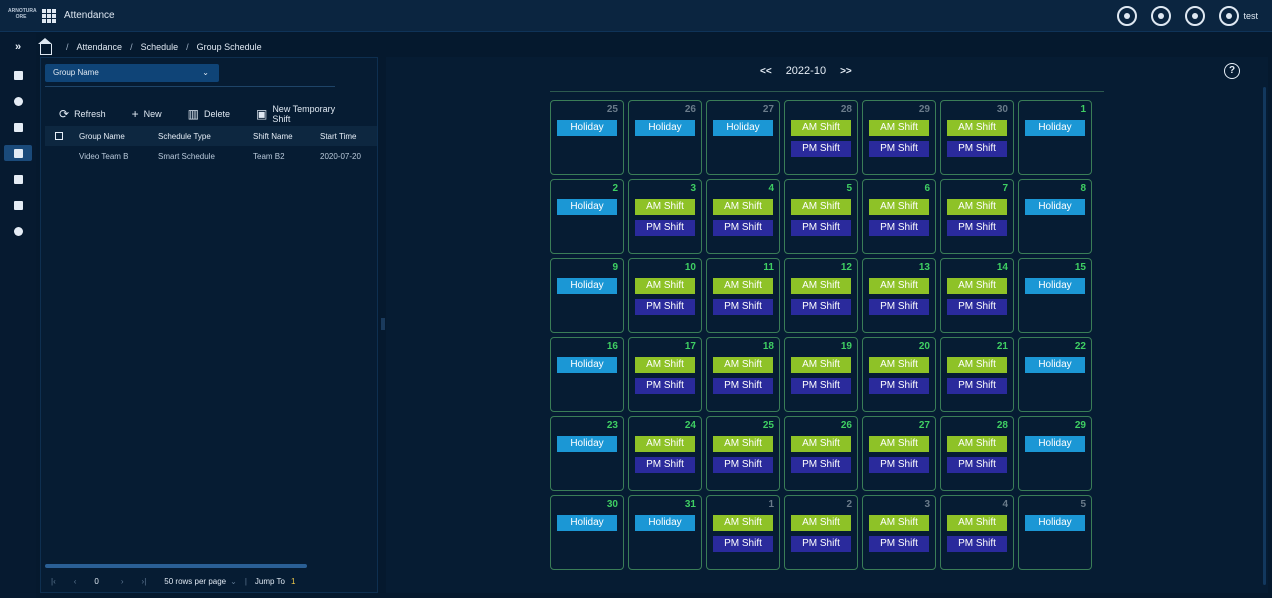 The height and width of the screenshot is (598, 1272). I want to click on calendar-day-cell: 6 AM Shift PM Shift, so click(899, 216).